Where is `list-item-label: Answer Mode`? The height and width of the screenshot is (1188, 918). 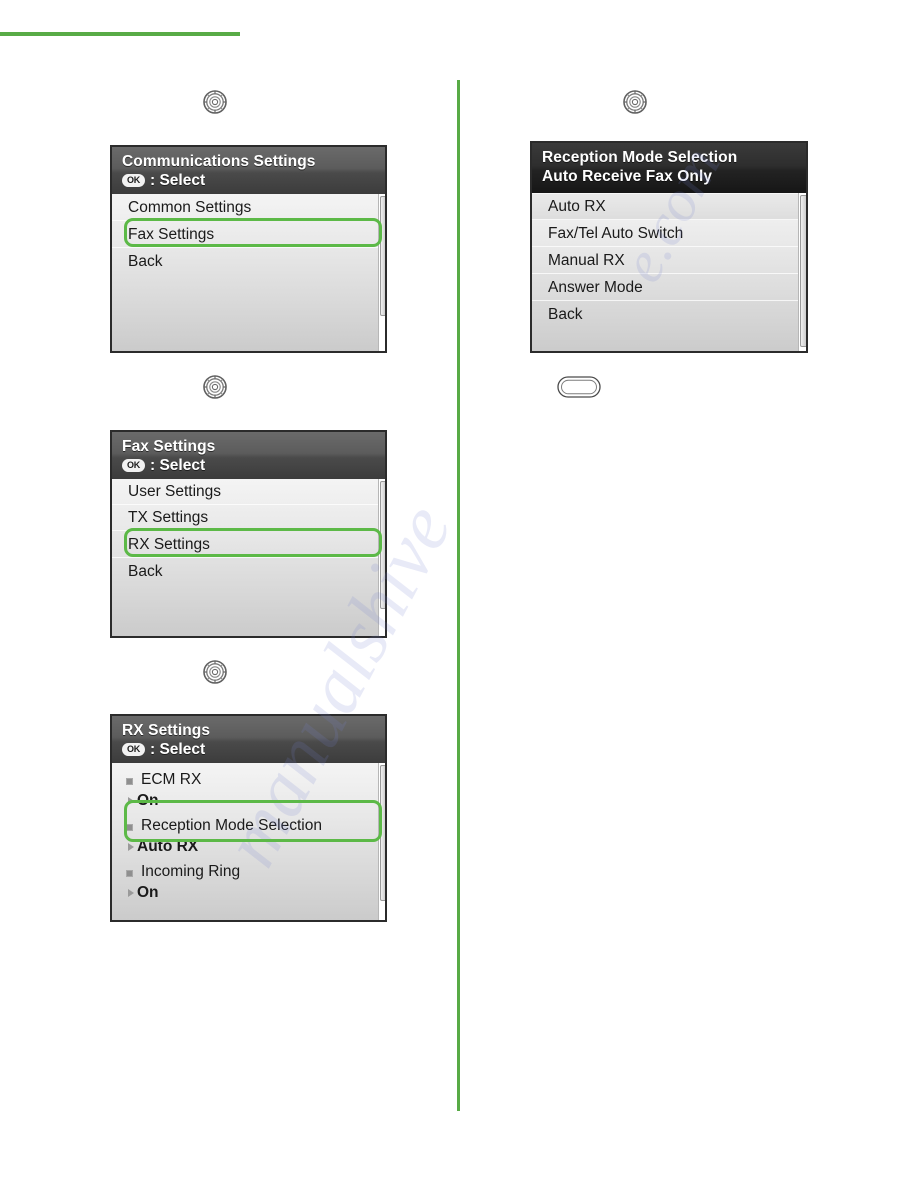 list-item-label: Answer Mode is located at coordinates (595, 287).